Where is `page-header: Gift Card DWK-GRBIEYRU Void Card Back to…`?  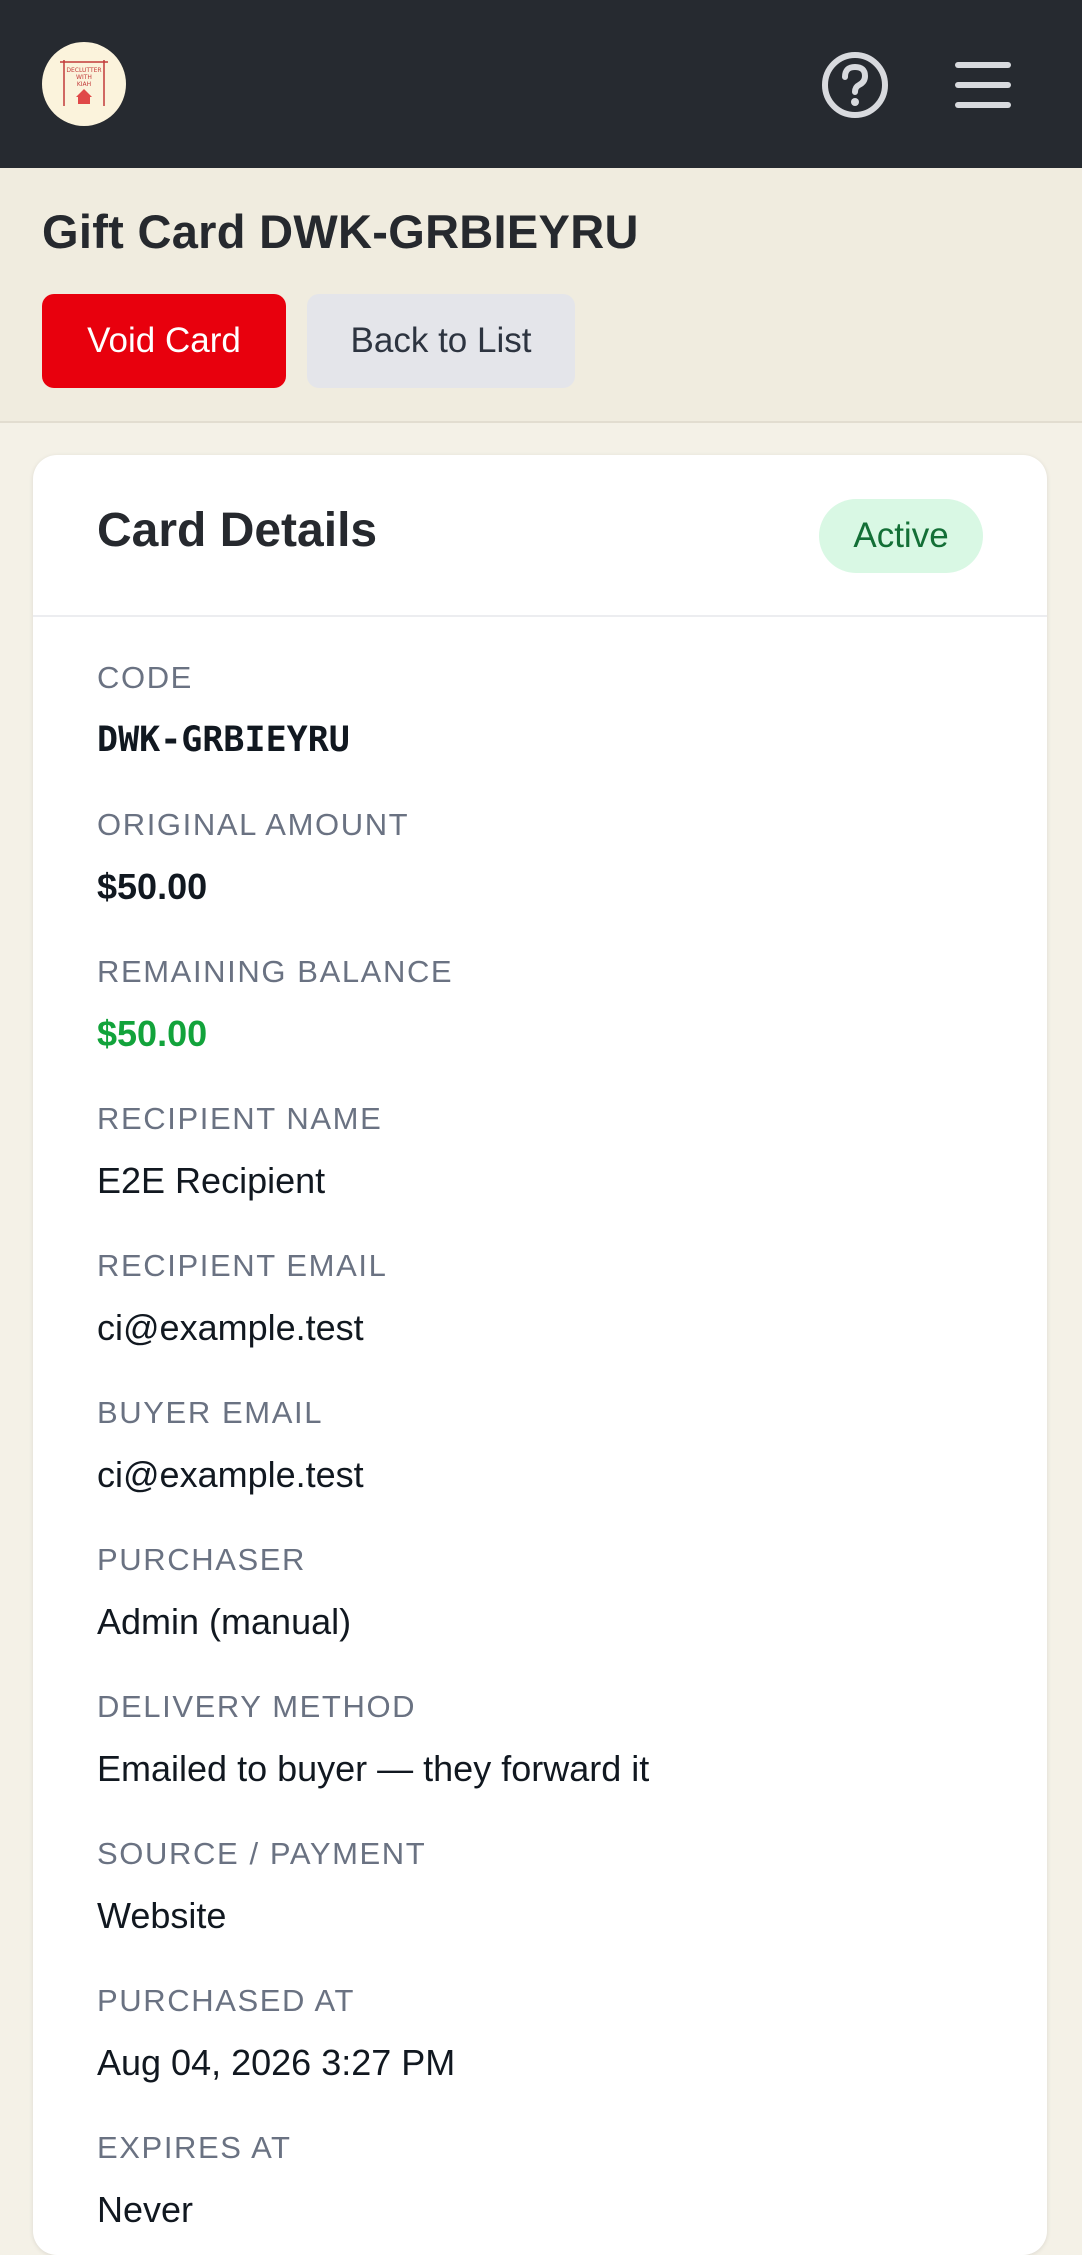
page-header: Gift Card DWK-GRBIEYRU Void Card Back to… is located at coordinates (541, 295).